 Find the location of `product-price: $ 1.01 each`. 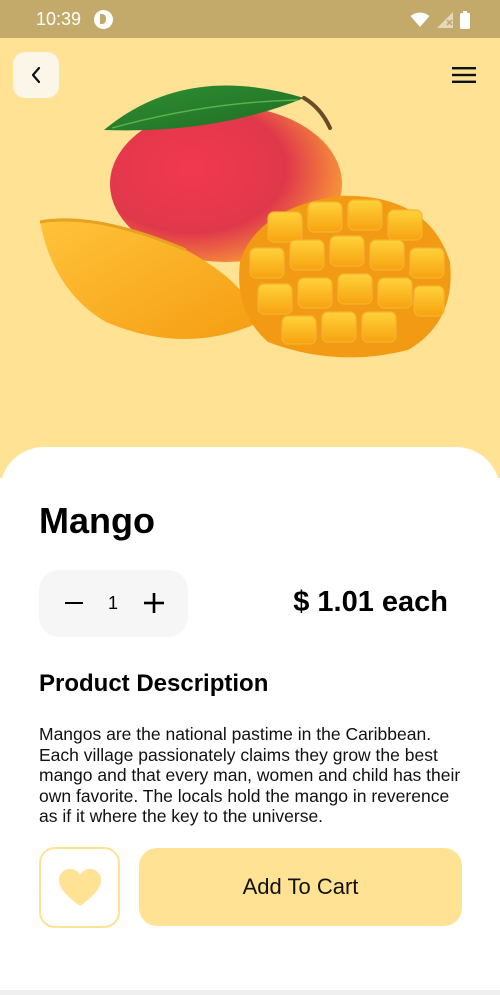

product-price: $ 1.01 each is located at coordinates (370, 602).